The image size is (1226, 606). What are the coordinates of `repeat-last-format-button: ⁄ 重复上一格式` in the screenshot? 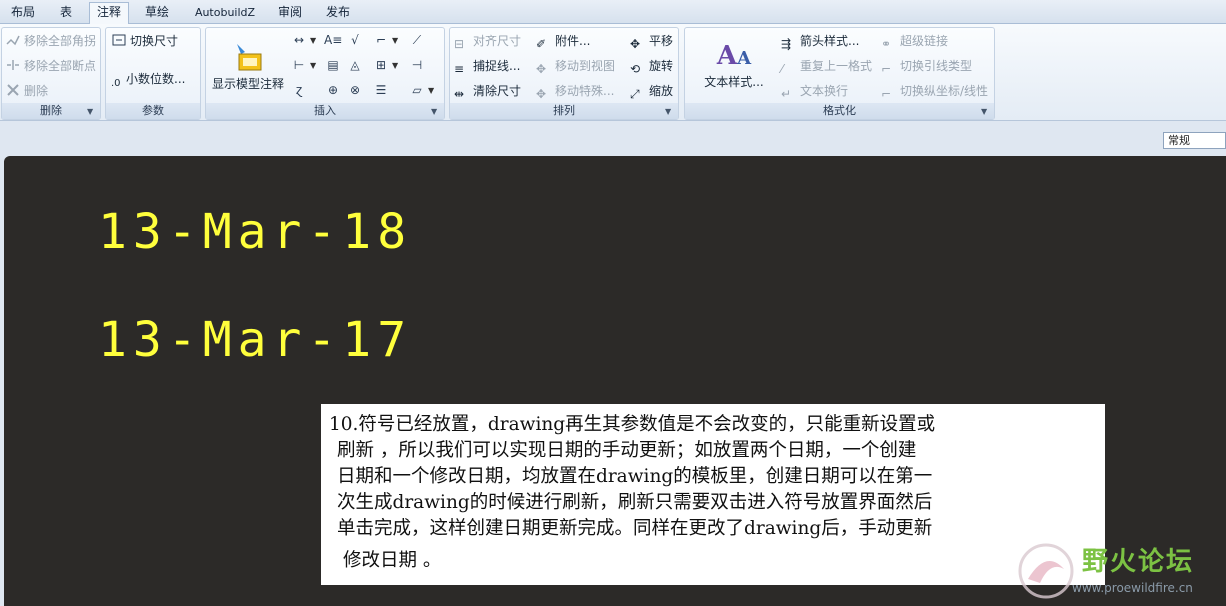 It's located at (826, 66).